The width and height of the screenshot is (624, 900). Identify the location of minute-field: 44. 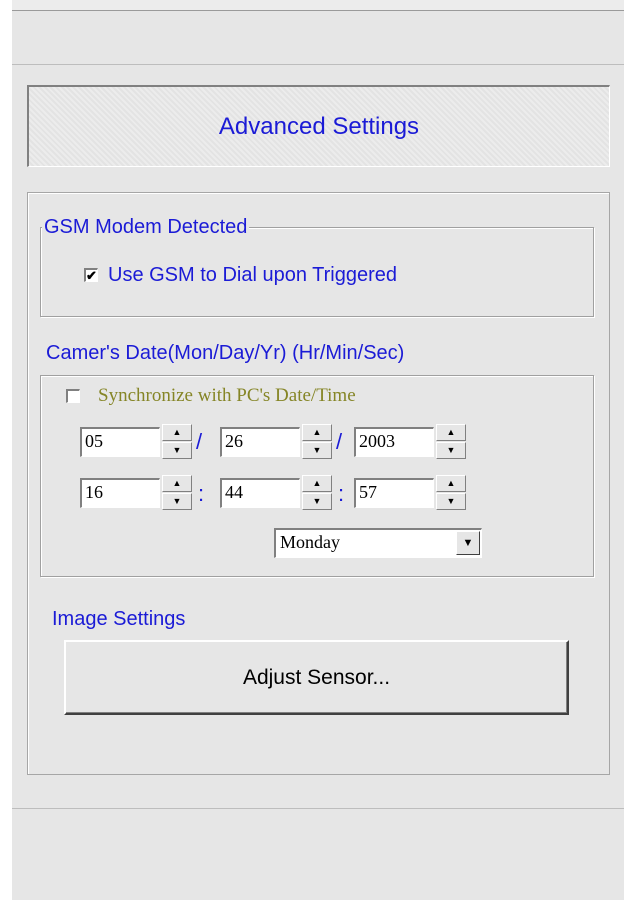
(260, 493).